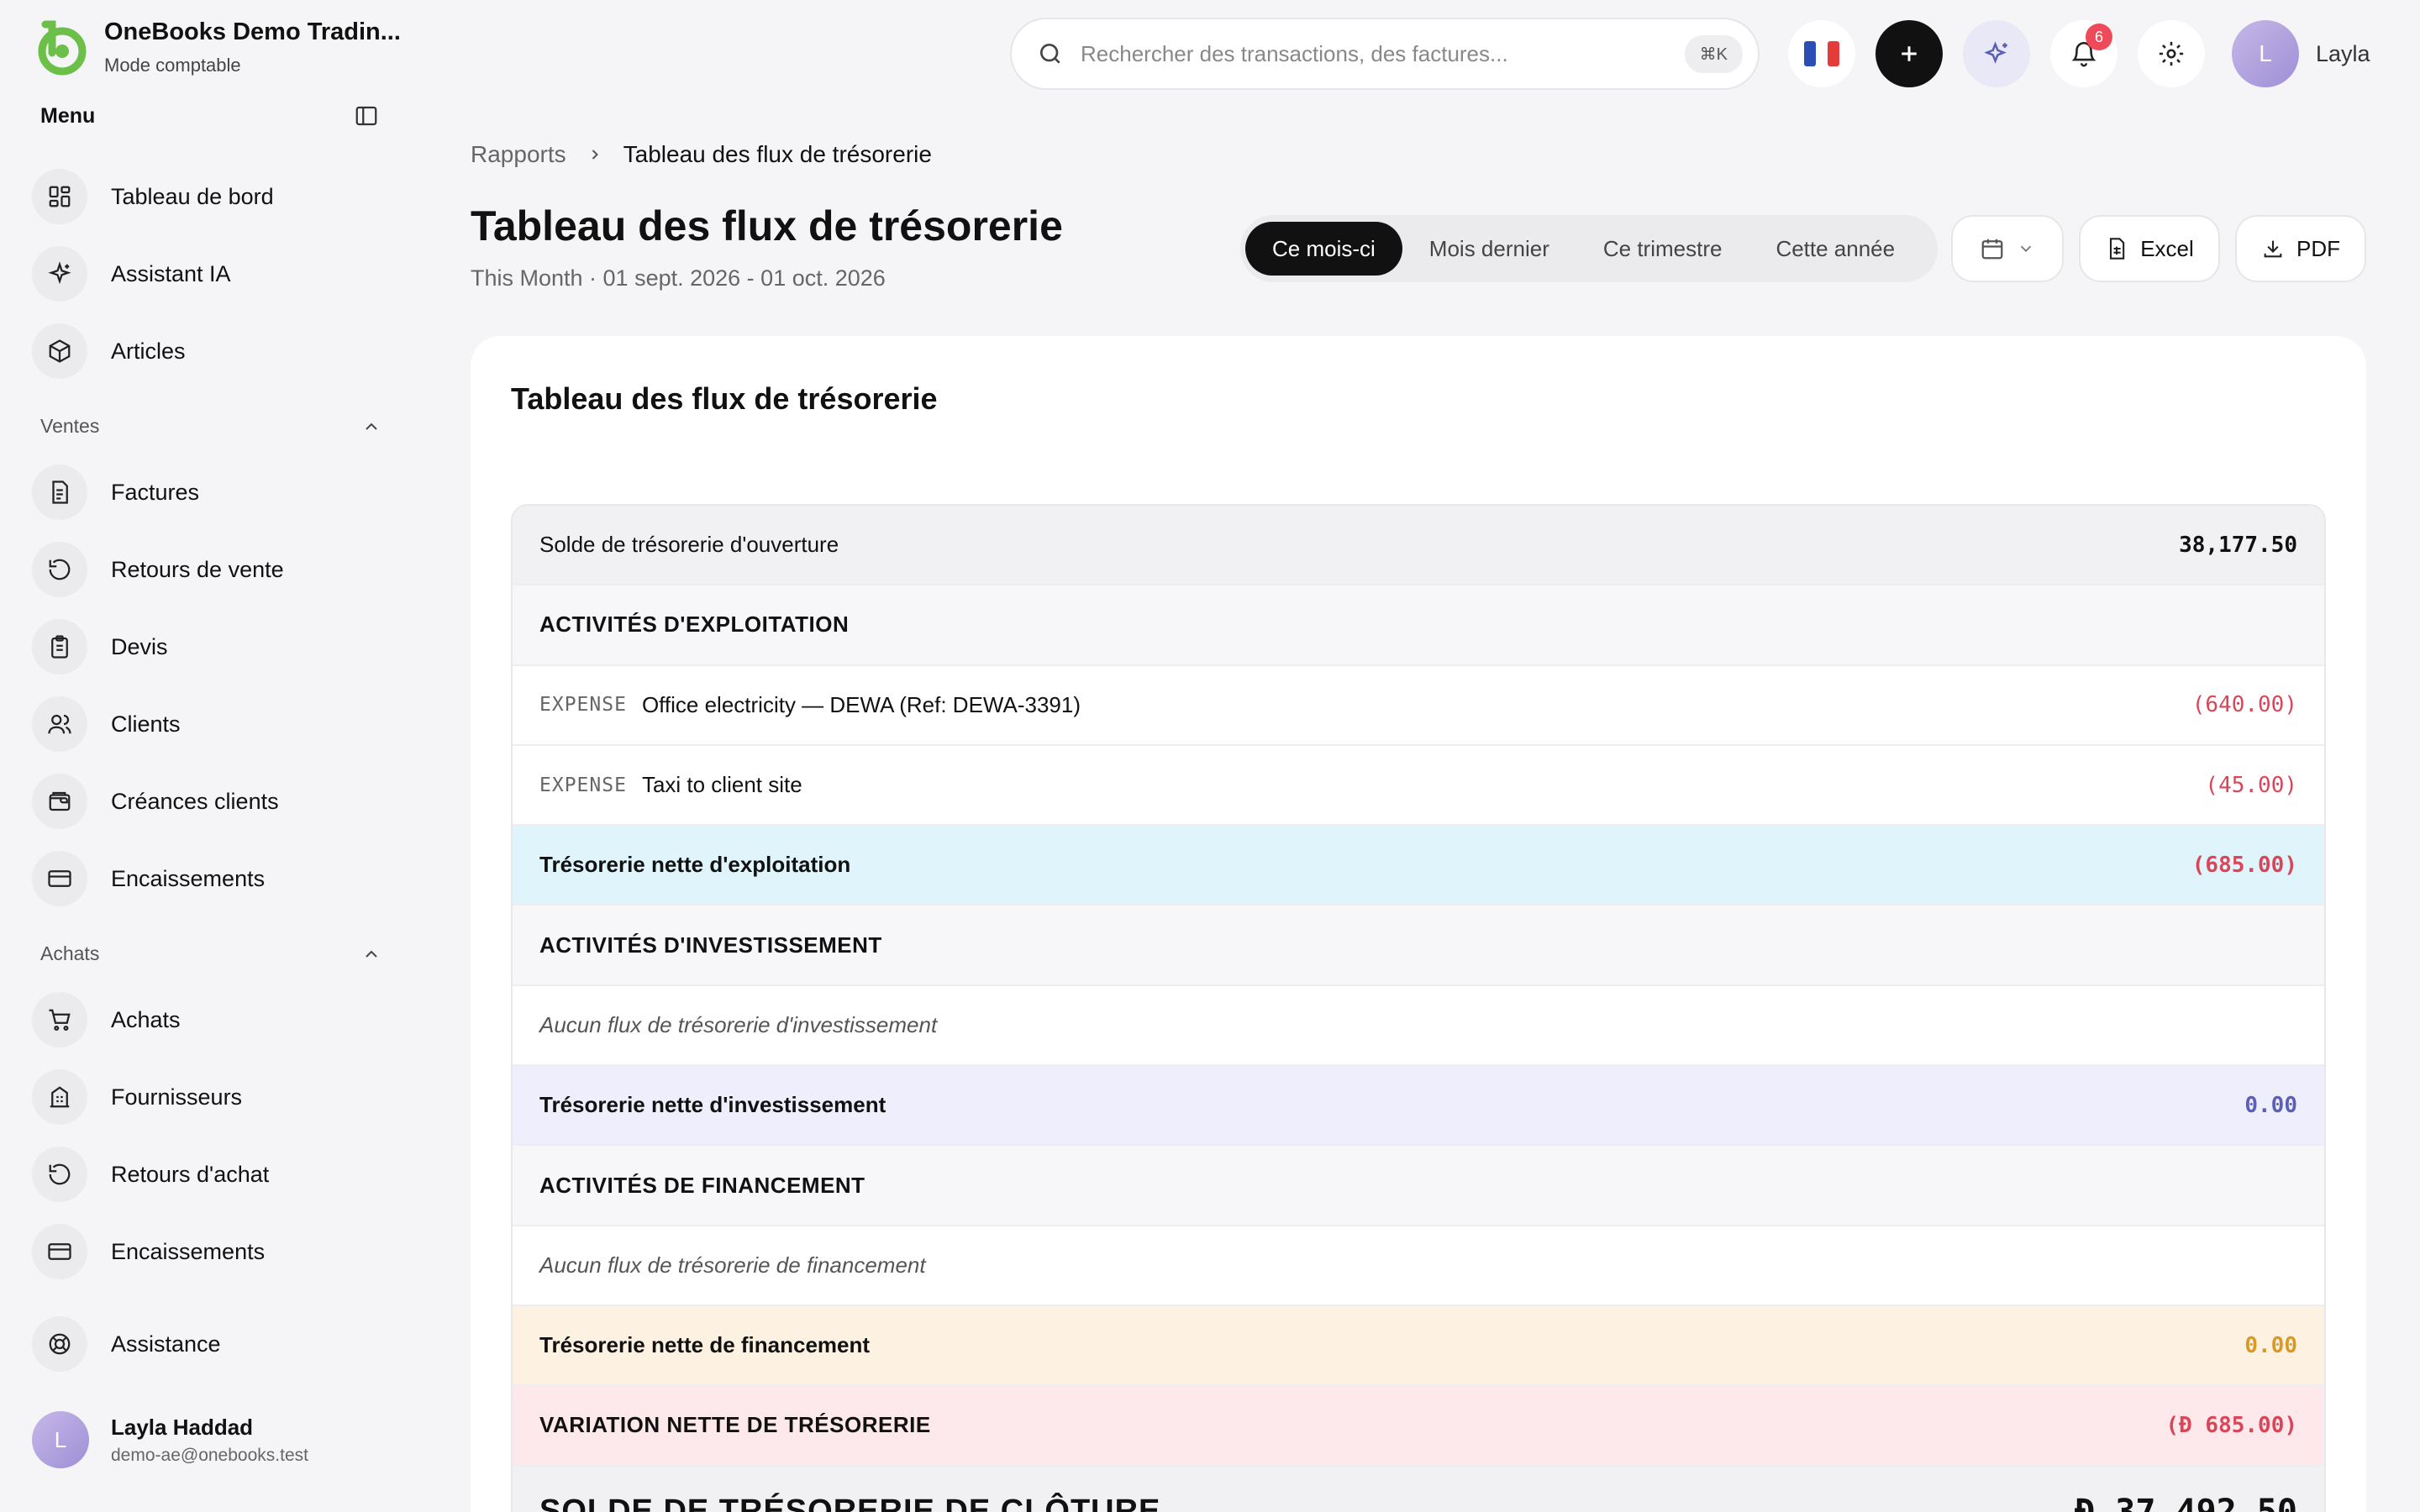 This screenshot has width=2420, height=1512. I want to click on sidebar-item-label: Devis, so click(139, 646).